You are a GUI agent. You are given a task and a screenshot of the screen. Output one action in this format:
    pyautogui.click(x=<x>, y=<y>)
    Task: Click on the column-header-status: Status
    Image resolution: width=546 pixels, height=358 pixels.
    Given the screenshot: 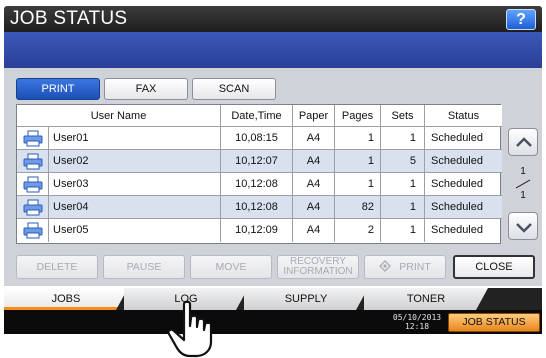 What is the action you would take?
    pyautogui.click(x=463, y=116)
    